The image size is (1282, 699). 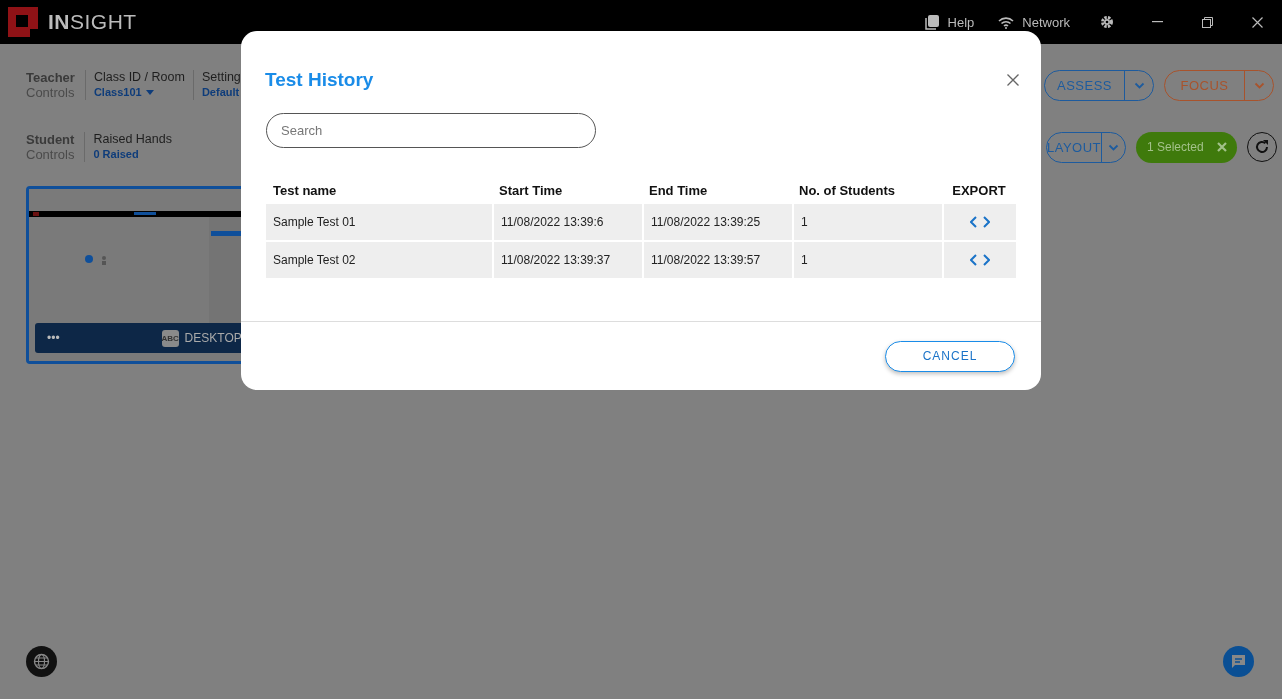 I want to click on table-cell: 11/08/2022 13:39:37, so click(x=567, y=260).